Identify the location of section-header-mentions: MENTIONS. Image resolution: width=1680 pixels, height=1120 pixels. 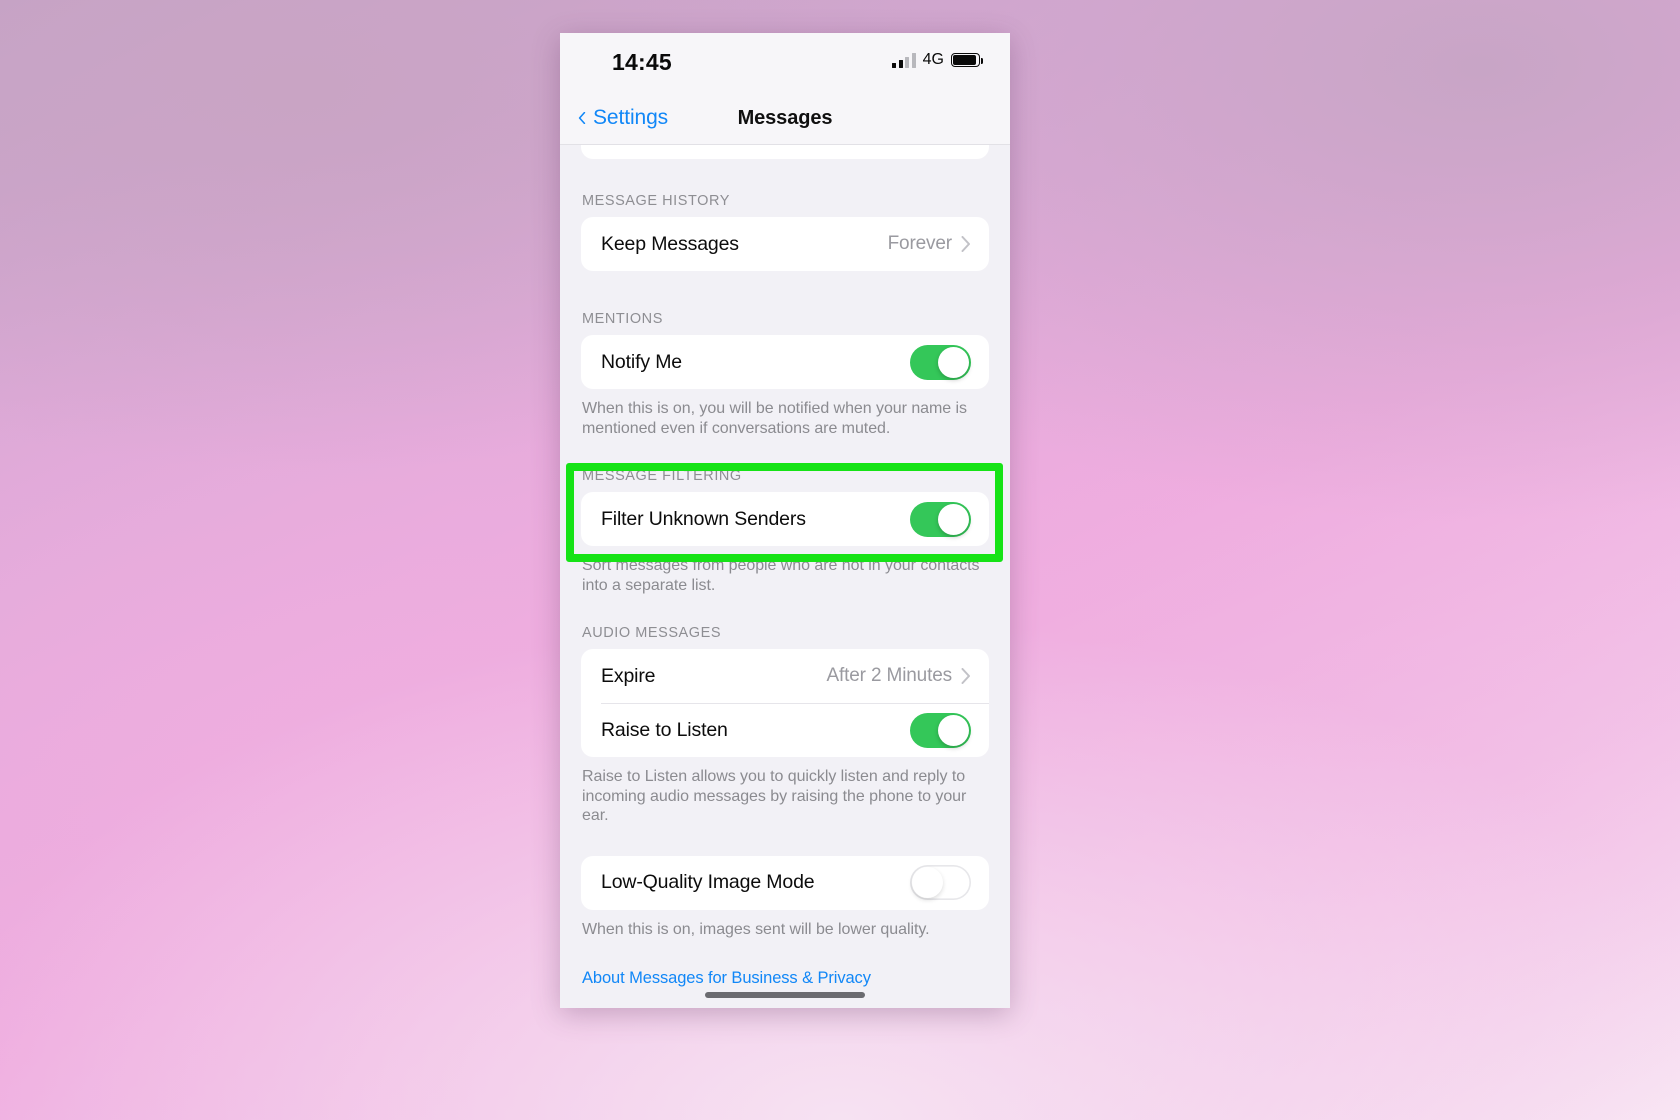
(622, 319).